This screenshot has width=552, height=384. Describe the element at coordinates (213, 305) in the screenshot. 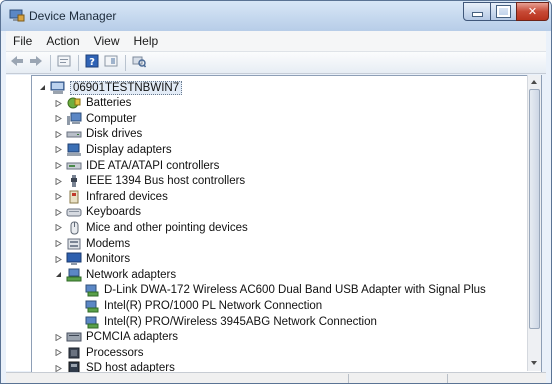

I see `tree-child-label: Intel(R) PRO/1000 PL Network Connection` at that location.